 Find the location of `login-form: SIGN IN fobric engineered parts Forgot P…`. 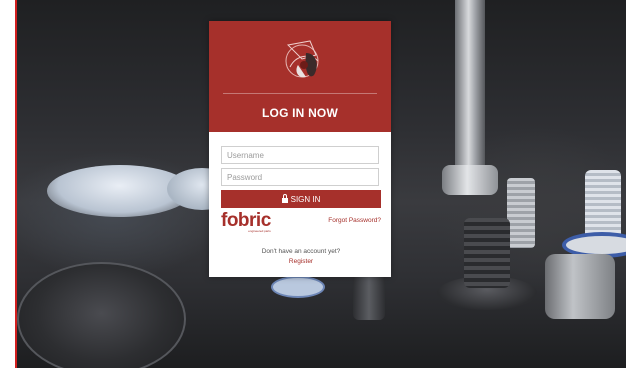

login-form: SIGN IN fobric engineered parts Forgot P… is located at coordinates (300, 199).